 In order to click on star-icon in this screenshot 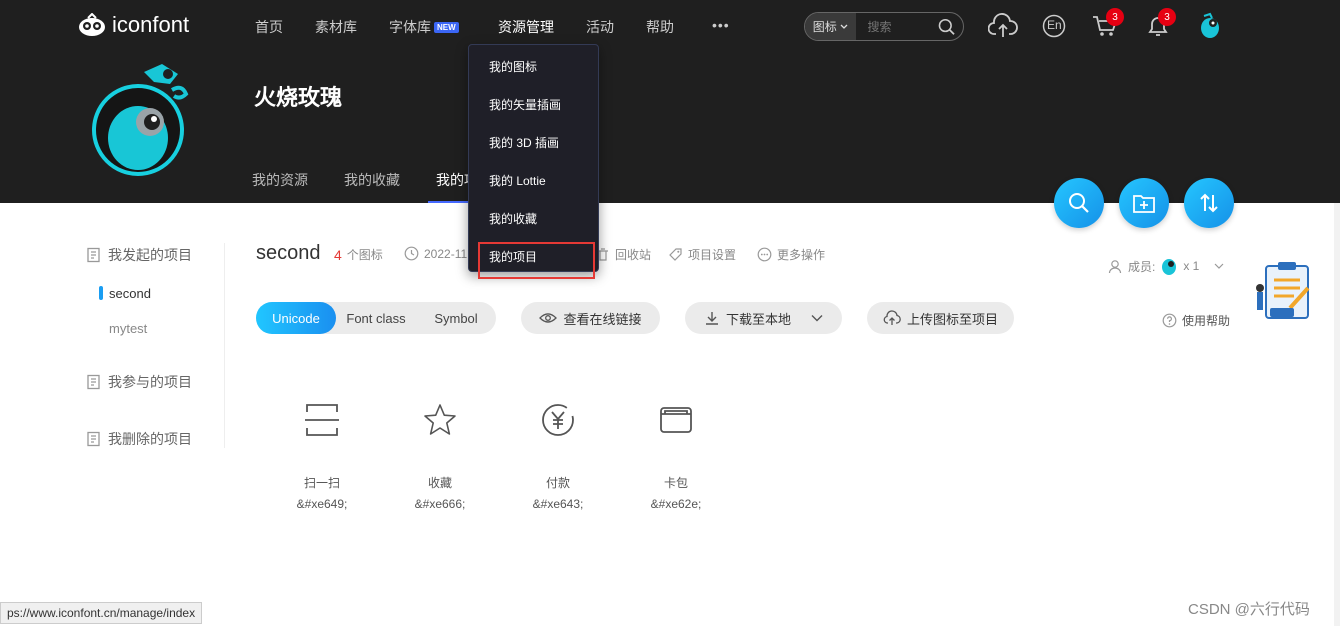, I will do `click(440, 420)`.